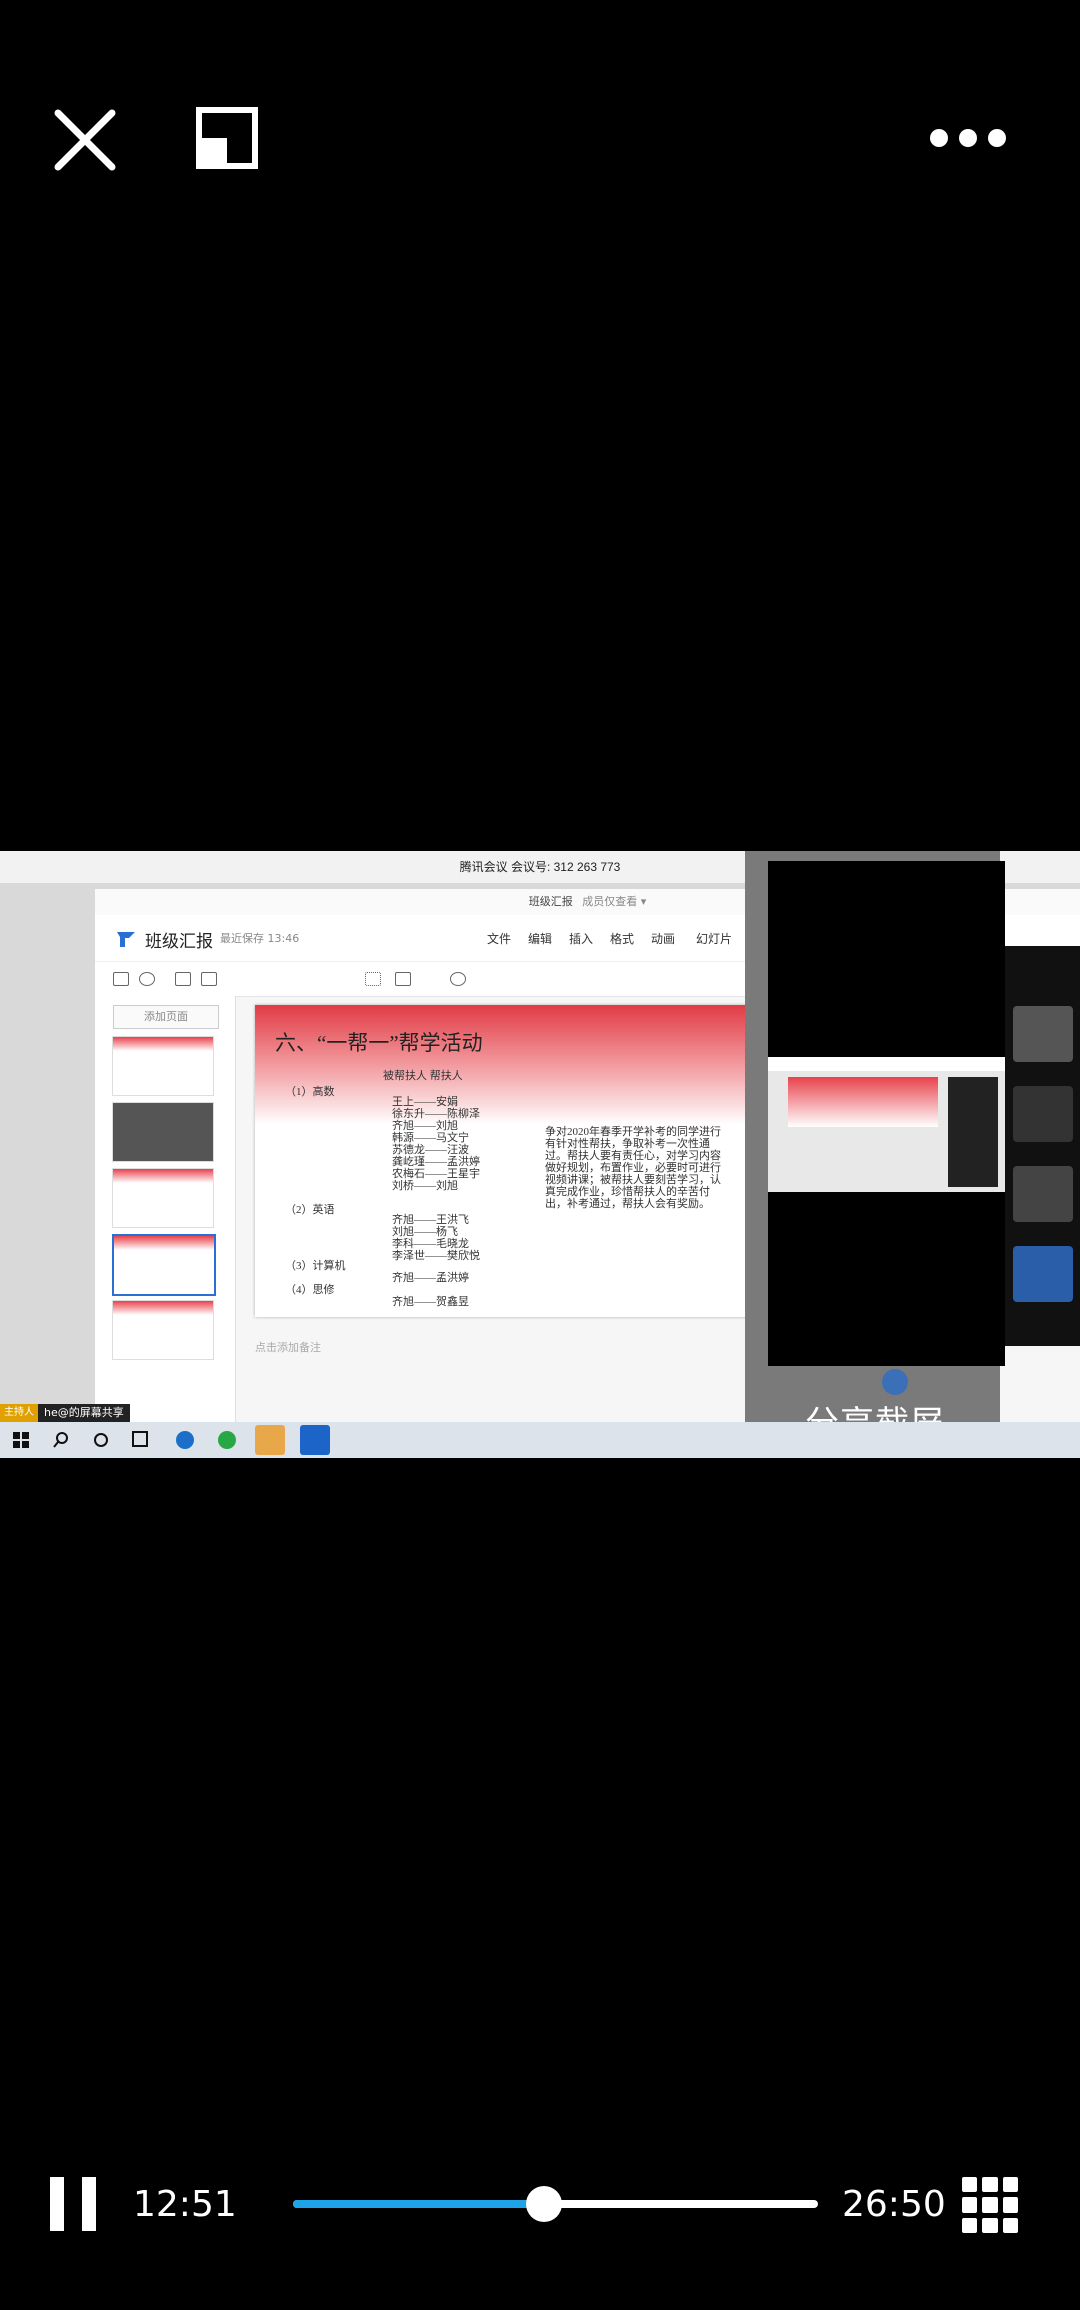 This screenshot has width=1080, height=2310. Describe the element at coordinates (1042, 1146) in the screenshot. I see `participant-strip` at that location.